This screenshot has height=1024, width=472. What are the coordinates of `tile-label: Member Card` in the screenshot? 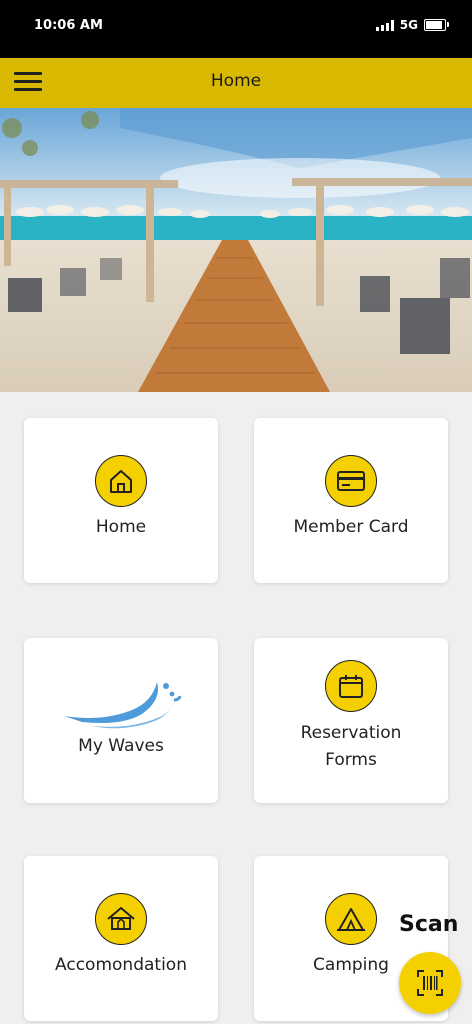 It's located at (351, 527).